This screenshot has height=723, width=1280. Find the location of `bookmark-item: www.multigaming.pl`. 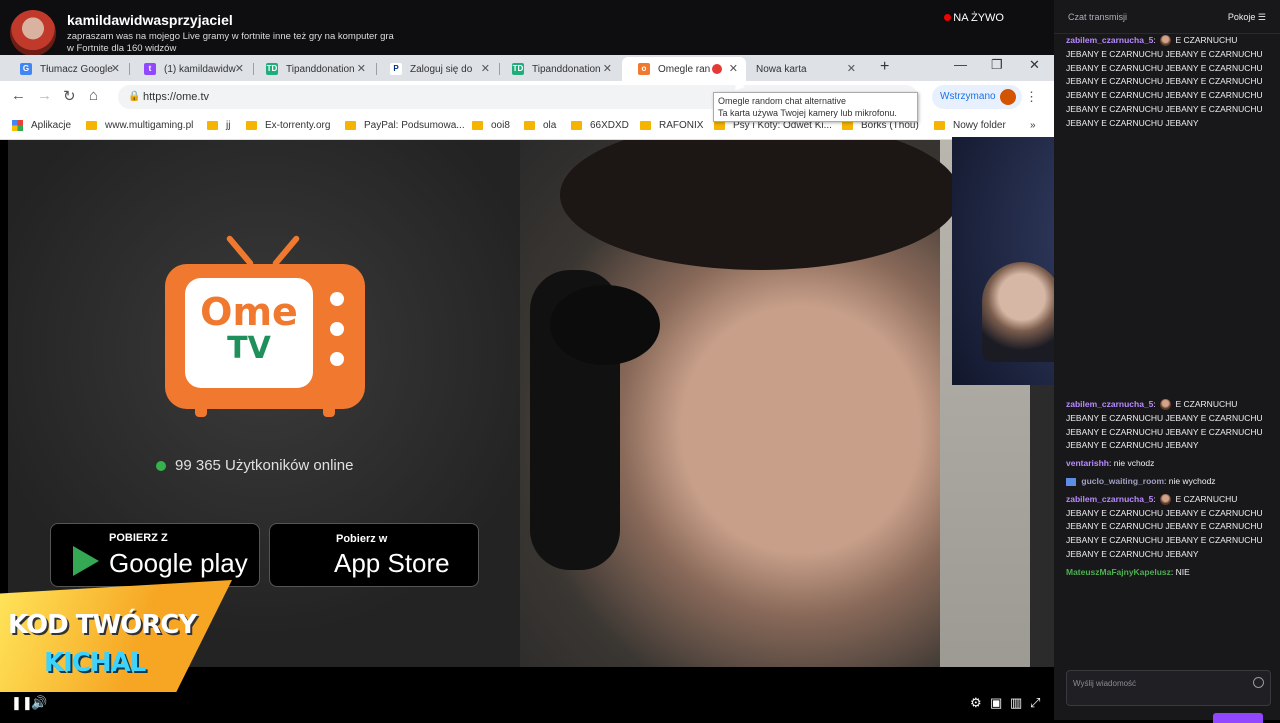

bookmark-item: www.multigaming.pl is located at coordinates (139, 125).